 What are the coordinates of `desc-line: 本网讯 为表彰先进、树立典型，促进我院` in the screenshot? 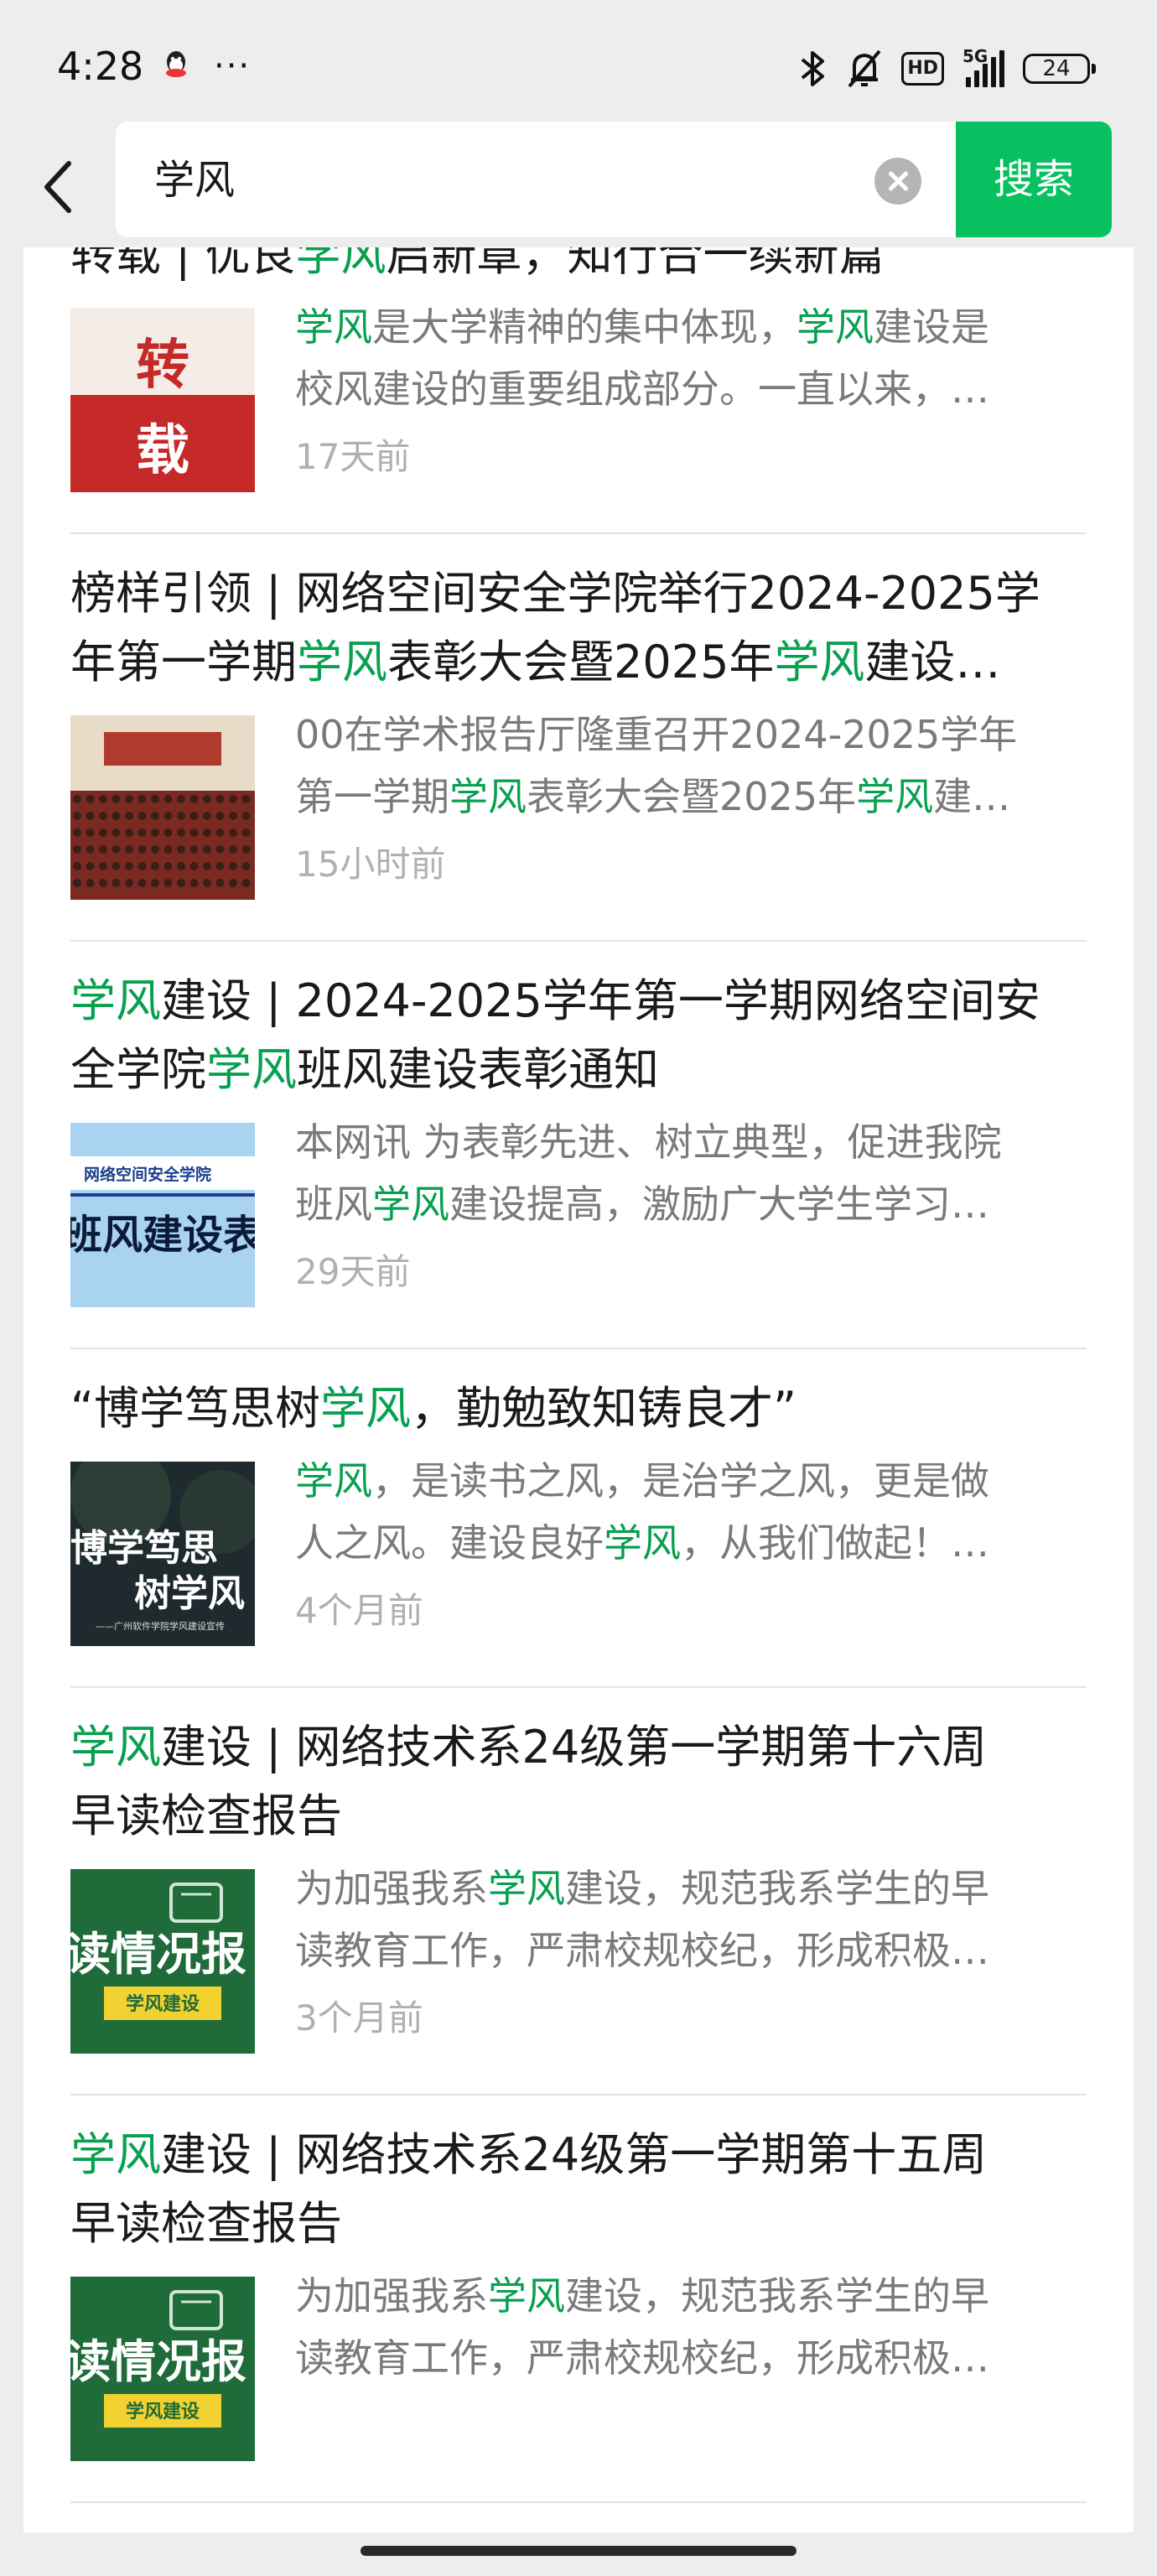 It's located at (691, 1142).